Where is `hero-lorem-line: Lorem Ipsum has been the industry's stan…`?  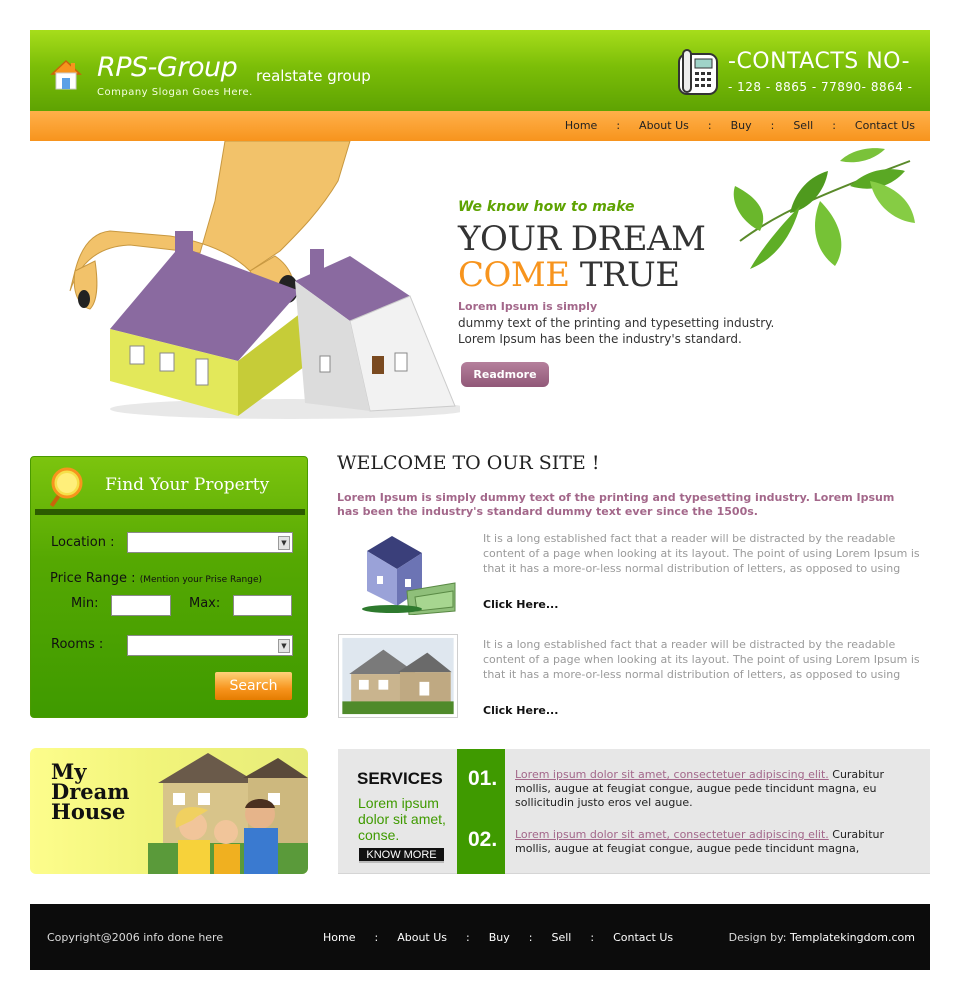
hero-lorem-line: Lorem Ipsum has been the industry's stan… is located at coordinates (600, 339).